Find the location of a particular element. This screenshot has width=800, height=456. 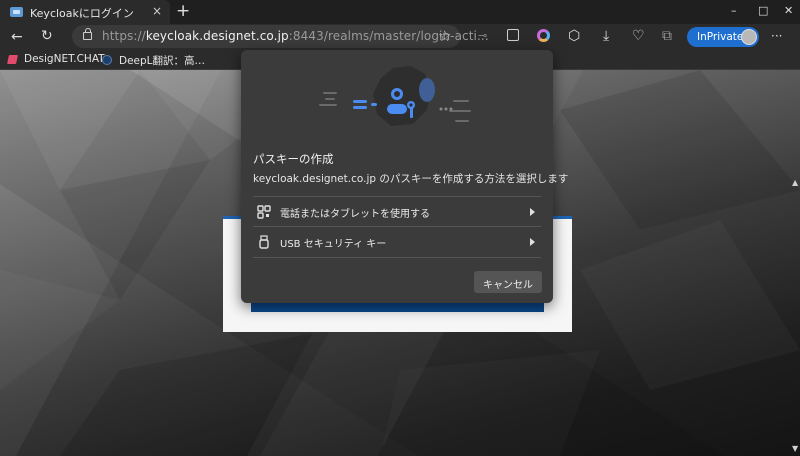

inprivate-button: InPrivate is located at coordinates (723, 37).